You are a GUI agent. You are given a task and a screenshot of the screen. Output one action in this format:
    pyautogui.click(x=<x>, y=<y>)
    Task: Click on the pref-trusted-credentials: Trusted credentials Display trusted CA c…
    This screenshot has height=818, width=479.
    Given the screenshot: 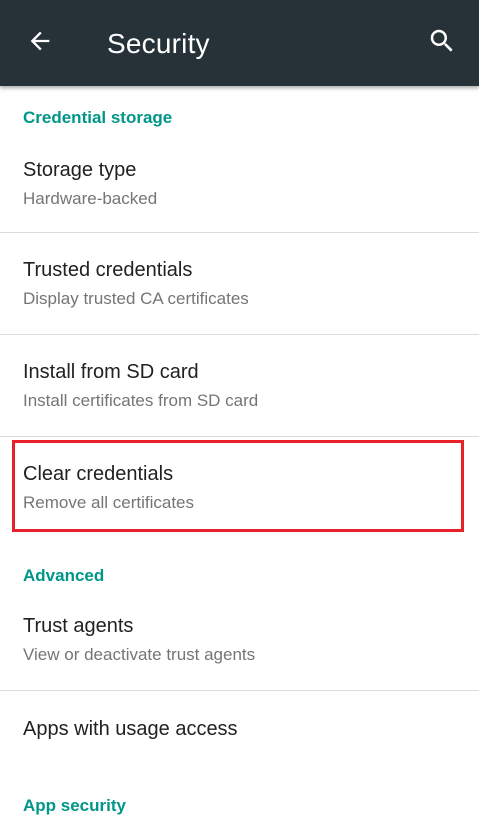 What is the action you would take?
    pyautogui.click(x=239, y=283)
    